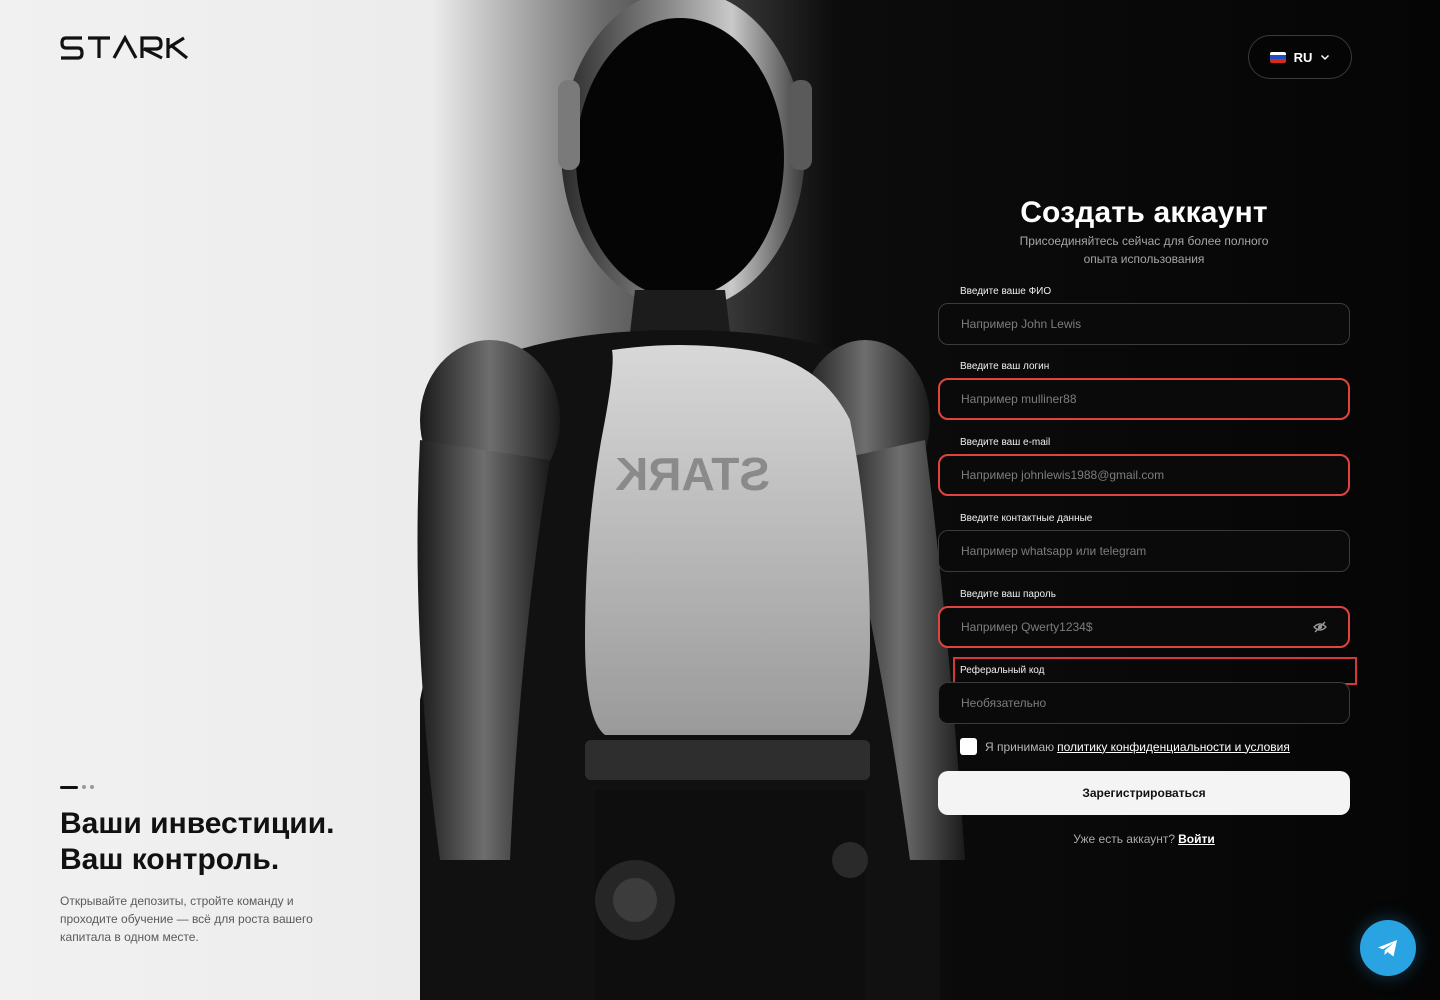  Describe the element at coordinates (1020, 746) in the screenshot. I see `terms-prefix: Я принимаю` at that location.